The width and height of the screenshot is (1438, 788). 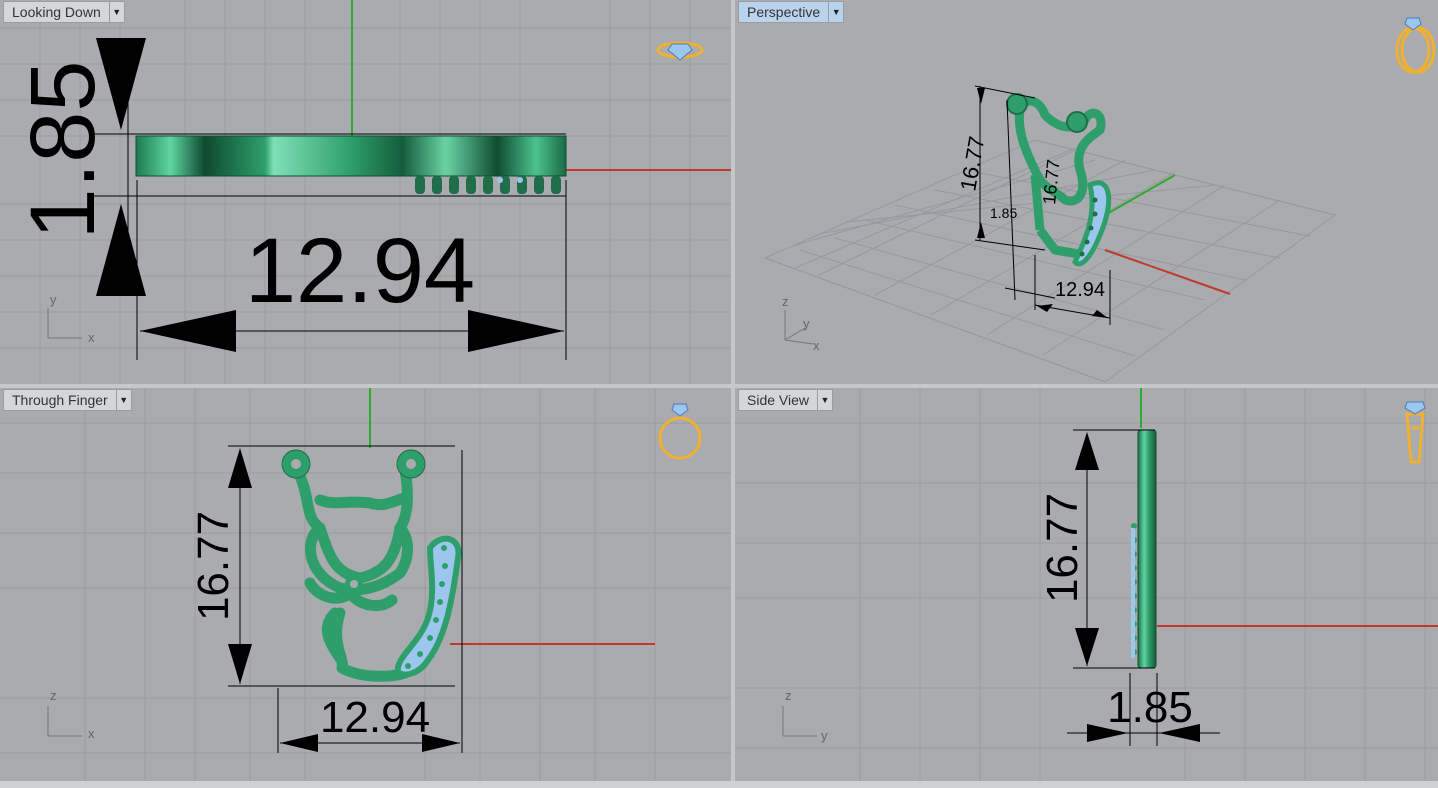 What do you see at coordinates (1415, 50) in the screenshot?
I see `ring-perspective-icon` at bounding box center [1415, 50].